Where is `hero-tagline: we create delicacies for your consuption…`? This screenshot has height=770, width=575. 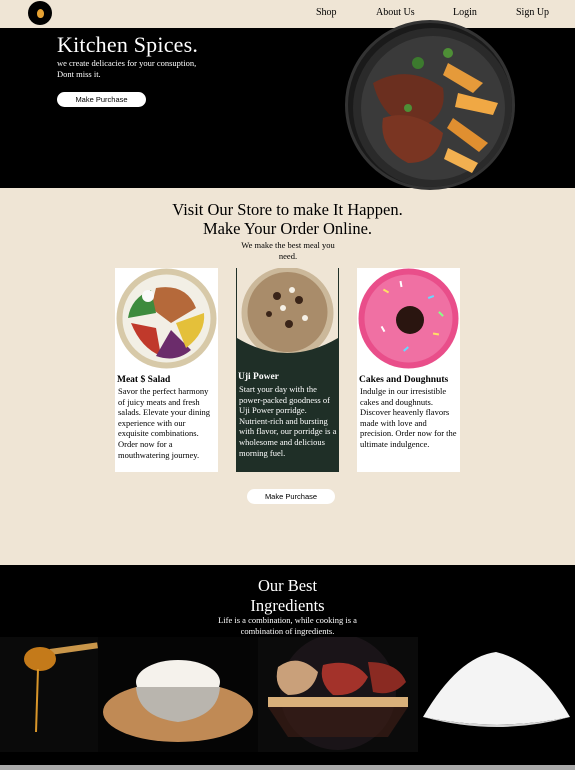
hero-tagline: we create delicacies for your consuption… is located at coordinates (127, 68).